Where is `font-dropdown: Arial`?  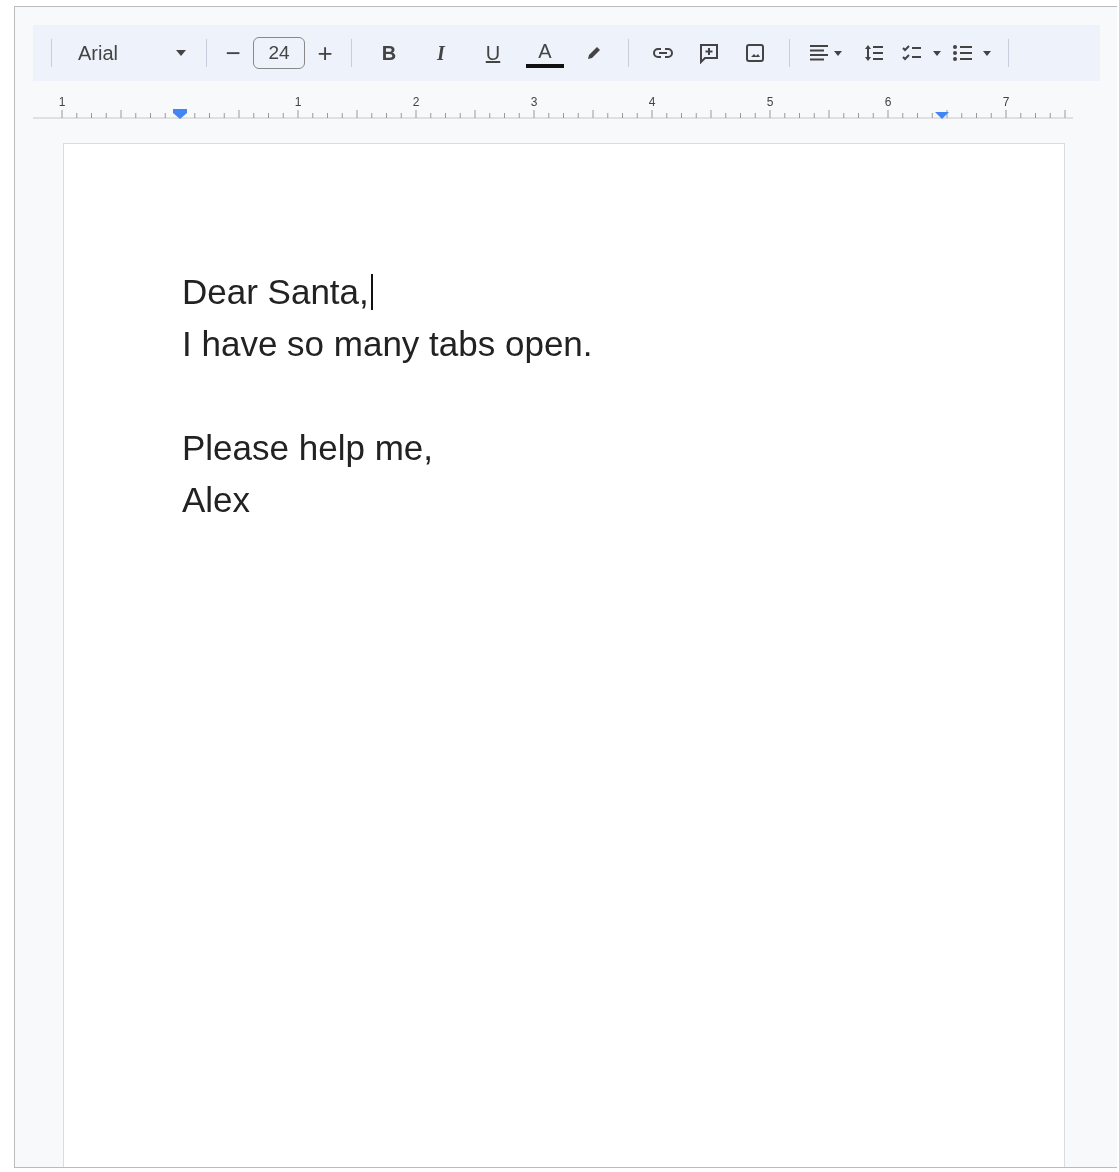
font-dropdown: Arial is located at coordinates (129, 53).